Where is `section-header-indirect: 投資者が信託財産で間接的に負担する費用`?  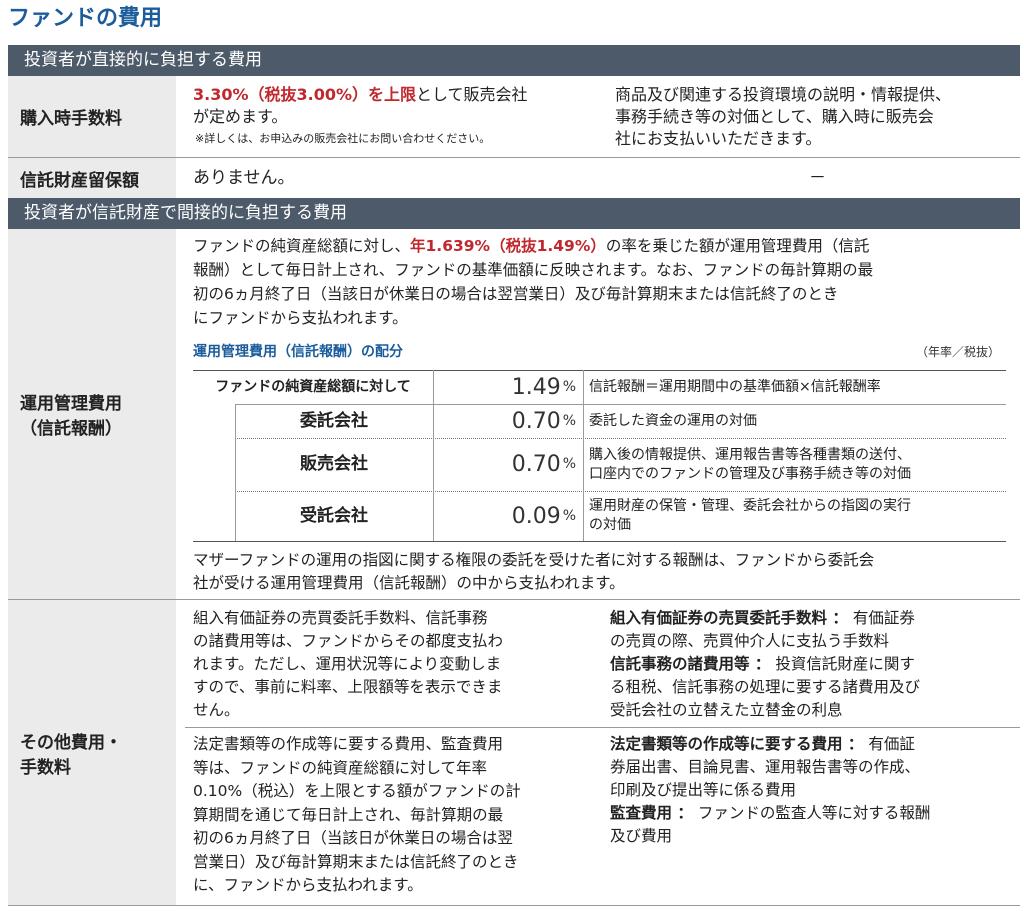
section-header-indirect: 投資者が信託財産で間接的に負担する費用 is located at coordinates (514, 213).